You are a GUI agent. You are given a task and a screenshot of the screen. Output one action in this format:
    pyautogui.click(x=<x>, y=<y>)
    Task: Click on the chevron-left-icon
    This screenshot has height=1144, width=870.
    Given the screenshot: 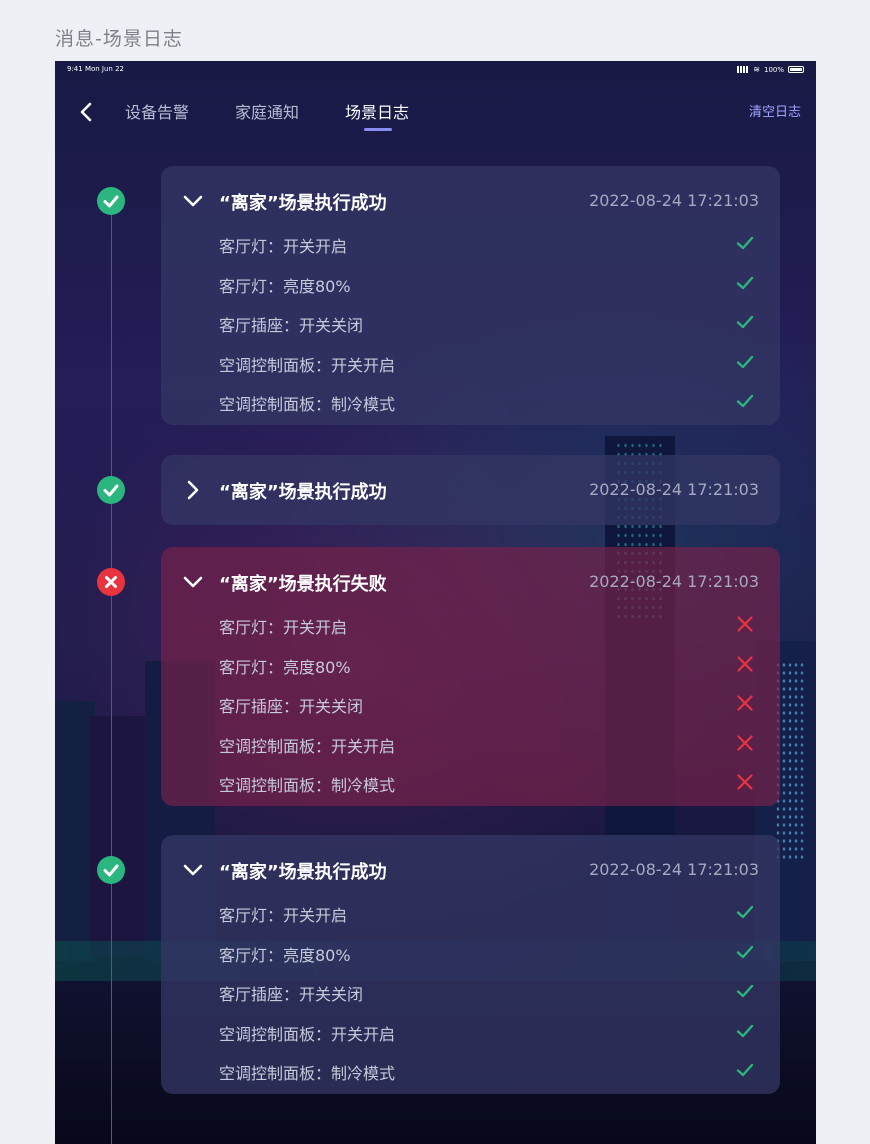 What is the action you would take?
    pyautogui.click(x=86, y=112)
    